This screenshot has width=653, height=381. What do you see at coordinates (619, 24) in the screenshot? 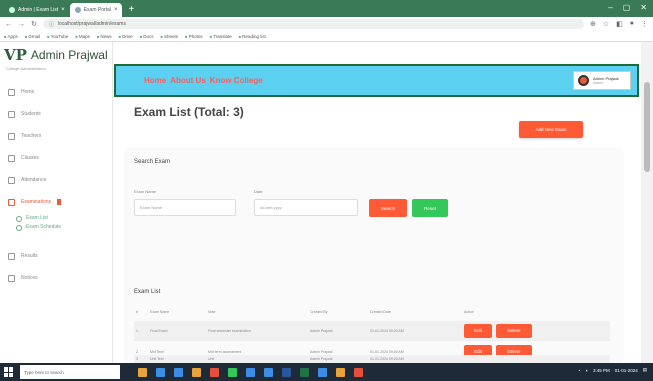
I see `extensions-icon: ◧` at bounding box center [619, 24].